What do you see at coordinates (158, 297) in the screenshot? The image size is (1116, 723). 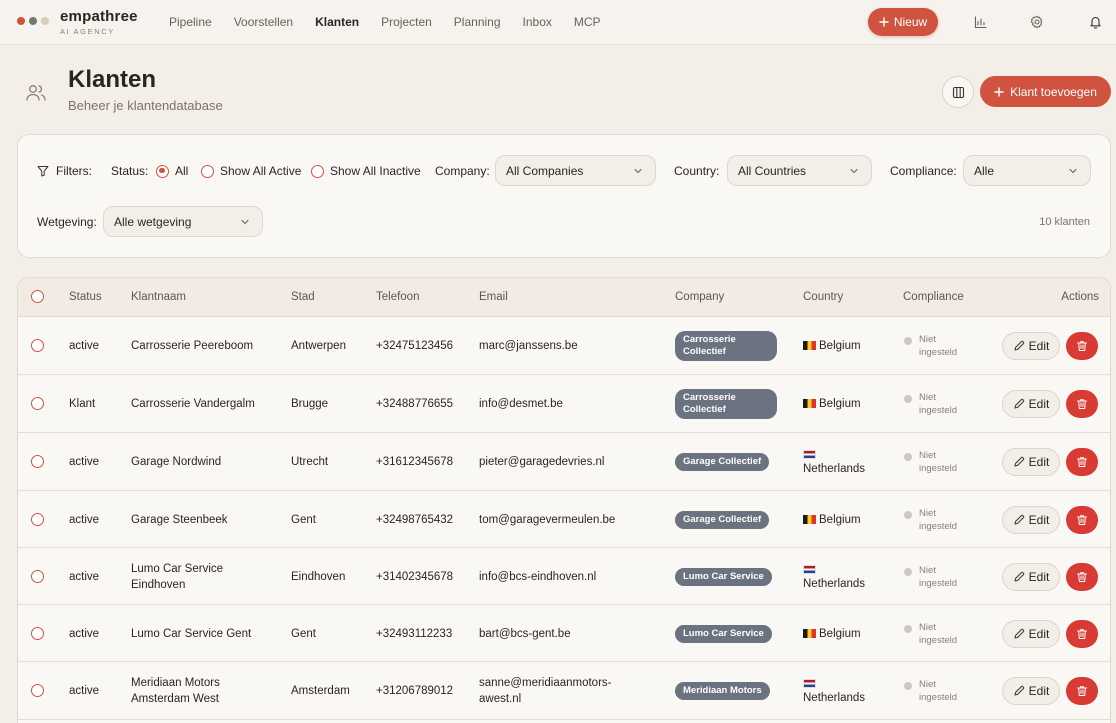 I see `header-name: Klantnaam` at bounding box center [158, 297].